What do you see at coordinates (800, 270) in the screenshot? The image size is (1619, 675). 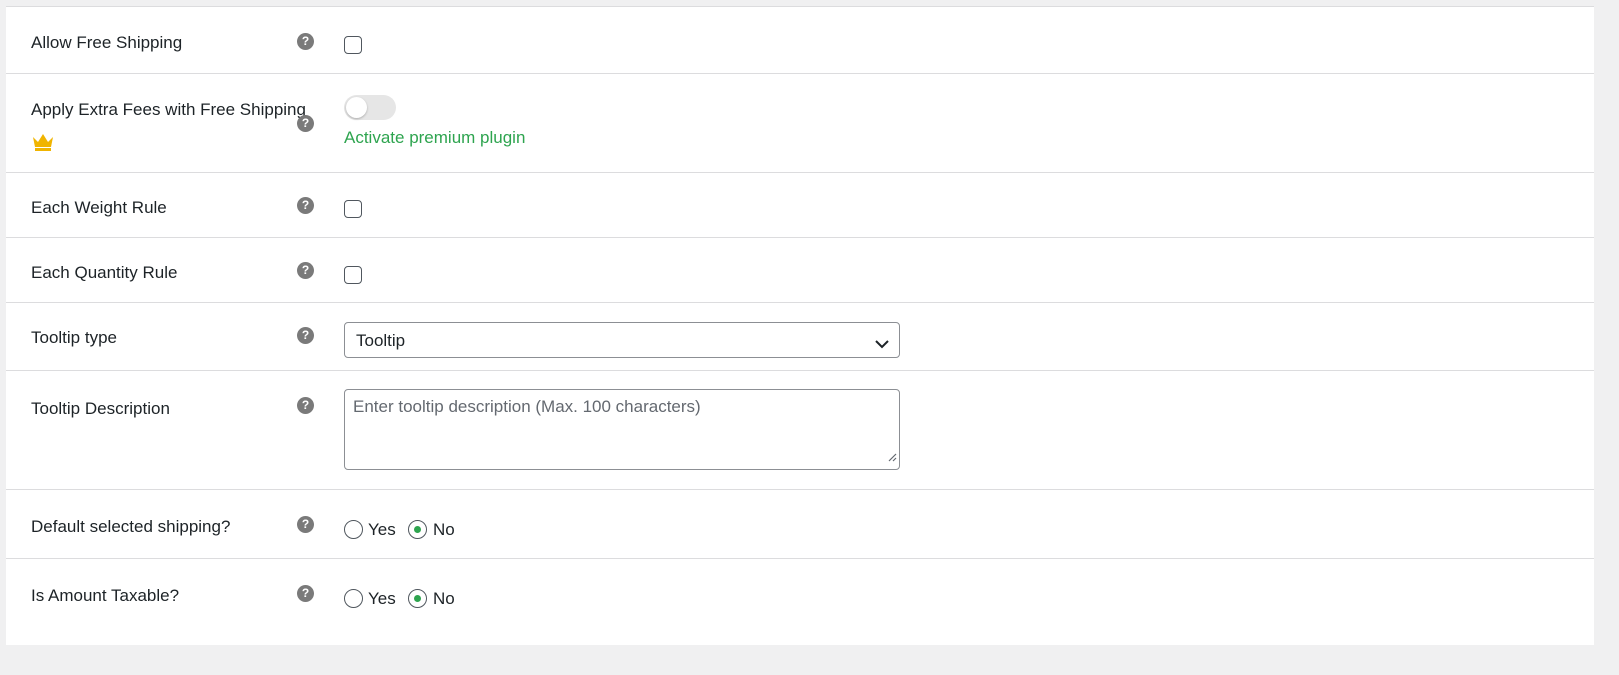 I see `row-each-quantity-rule: Each Quantity Rule ?` at bounding box center [800, 270].